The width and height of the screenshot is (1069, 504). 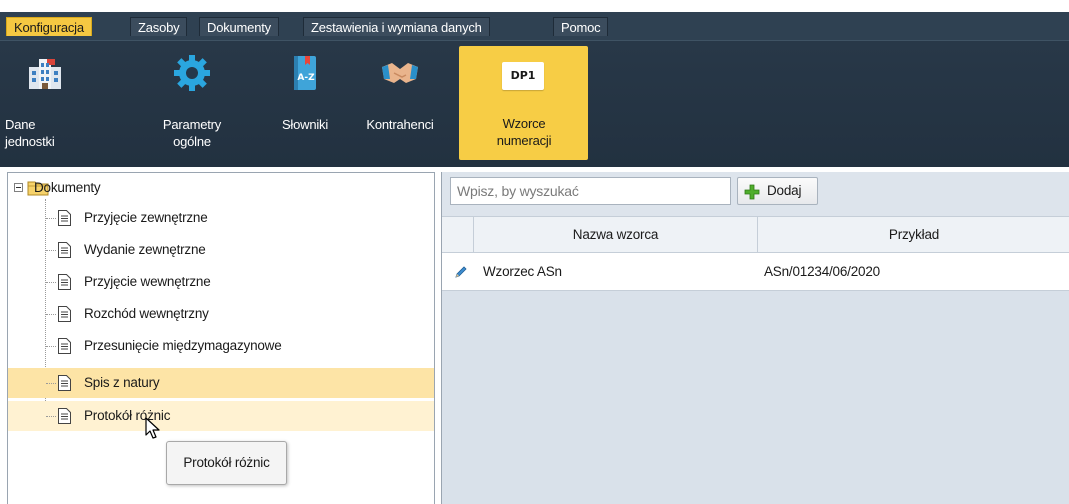 What do you see at coordinates (461, 272) in the screenshot?
I see `edit-pencil-icon` at bounding box center [461, 272].